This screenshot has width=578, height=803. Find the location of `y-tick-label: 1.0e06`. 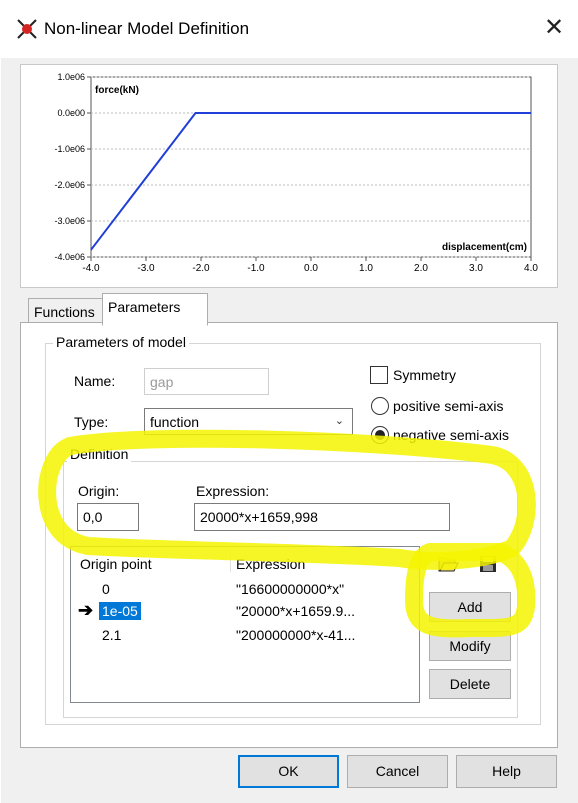

y-tick-label: 1.0e06 is located at coordinates (71, 77).